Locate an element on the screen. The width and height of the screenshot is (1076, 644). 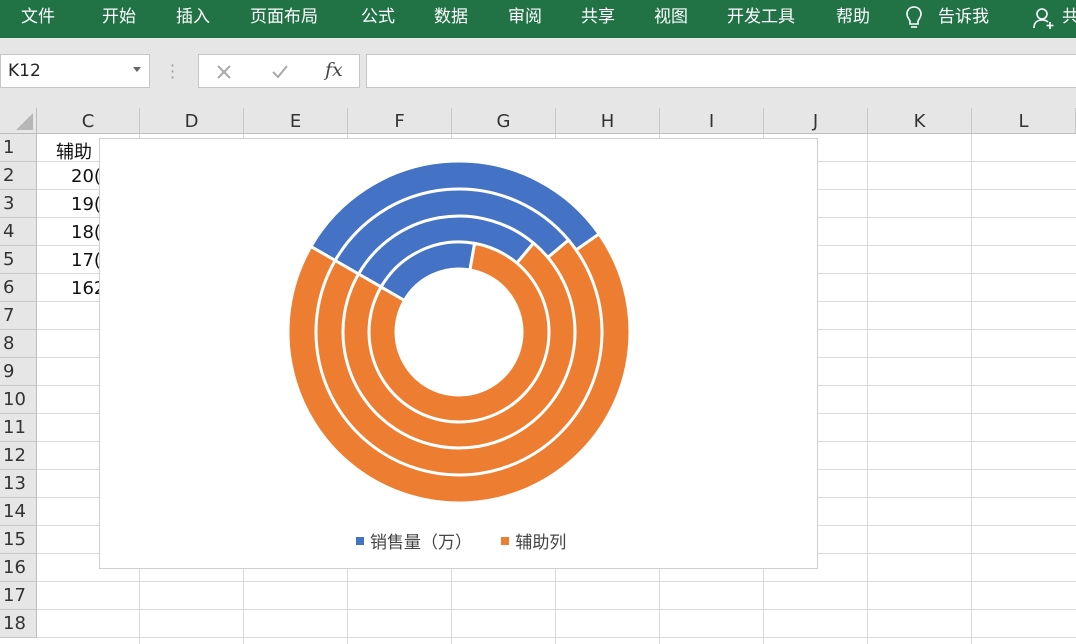
cell-c2: 20( is located at coordinates (86, 176).